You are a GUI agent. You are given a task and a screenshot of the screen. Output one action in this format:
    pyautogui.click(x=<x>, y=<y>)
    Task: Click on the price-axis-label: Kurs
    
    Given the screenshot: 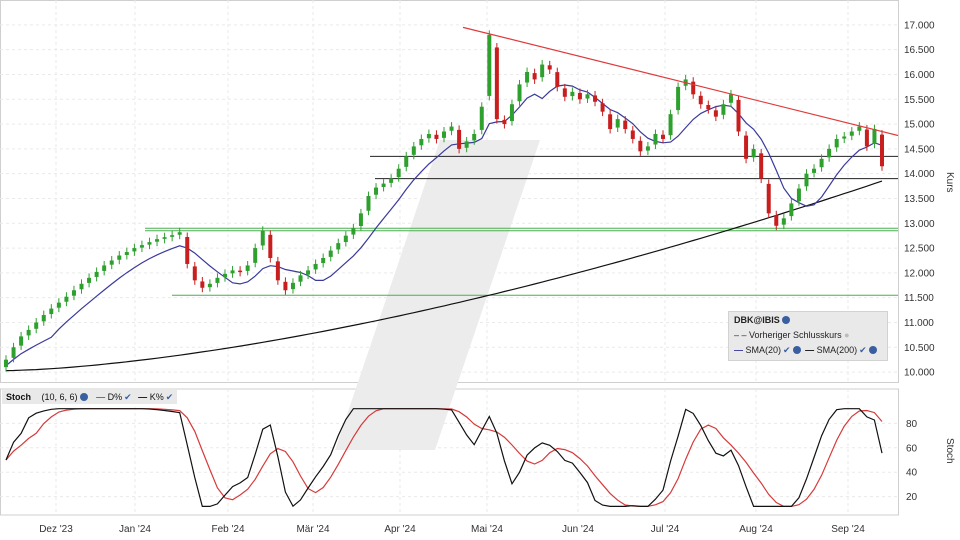 What is the action you would take?
    pyautogui.click(x=949, y=182)
    